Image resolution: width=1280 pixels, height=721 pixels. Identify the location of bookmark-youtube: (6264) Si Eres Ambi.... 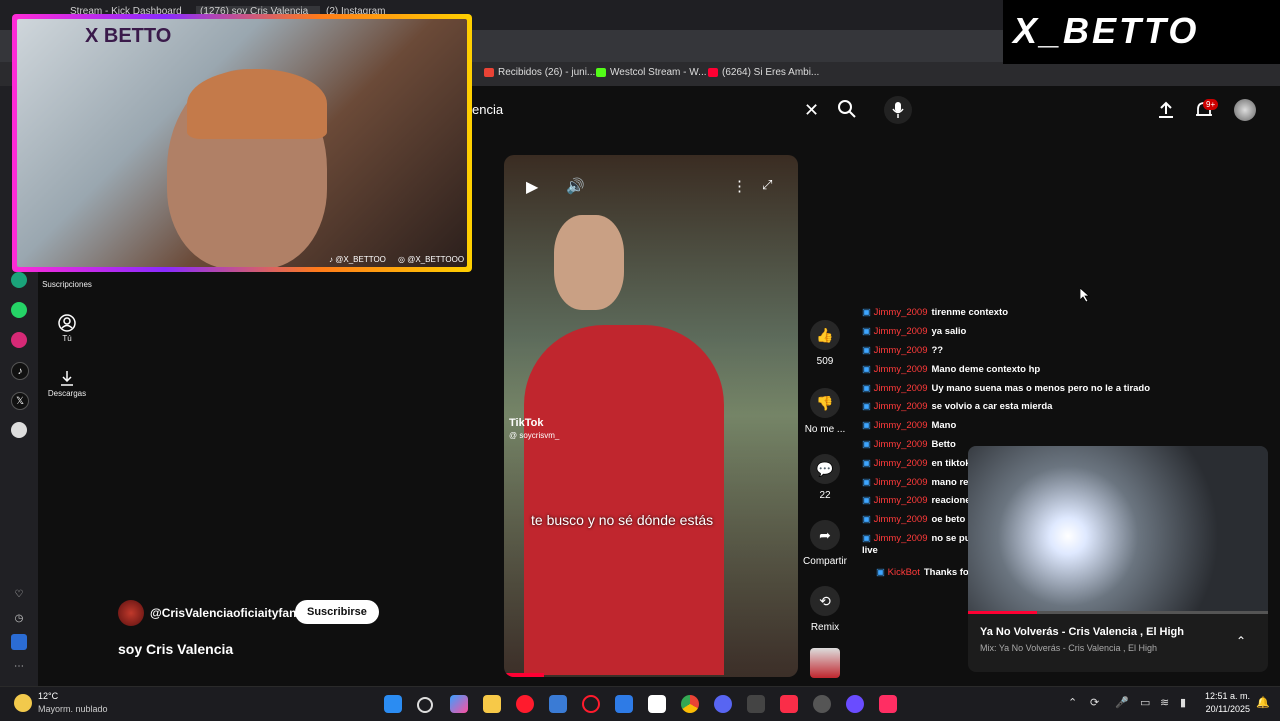
(763, 72).